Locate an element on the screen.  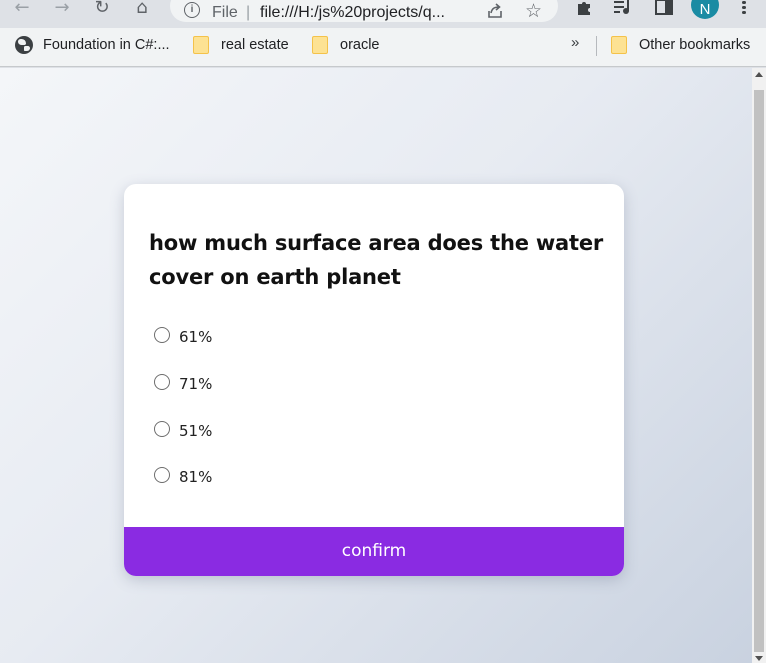
forward-arrow-icon: → is located at coordinates (62, 8).